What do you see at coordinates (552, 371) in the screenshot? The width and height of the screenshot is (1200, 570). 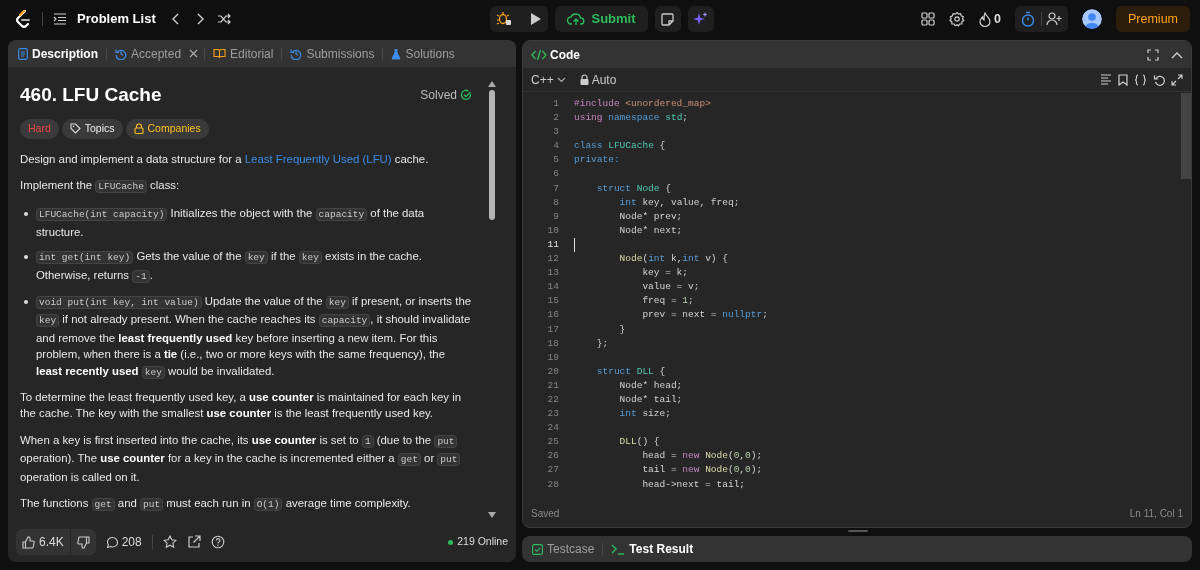 I see `line-number: 20` at bounding box center [552, 371].